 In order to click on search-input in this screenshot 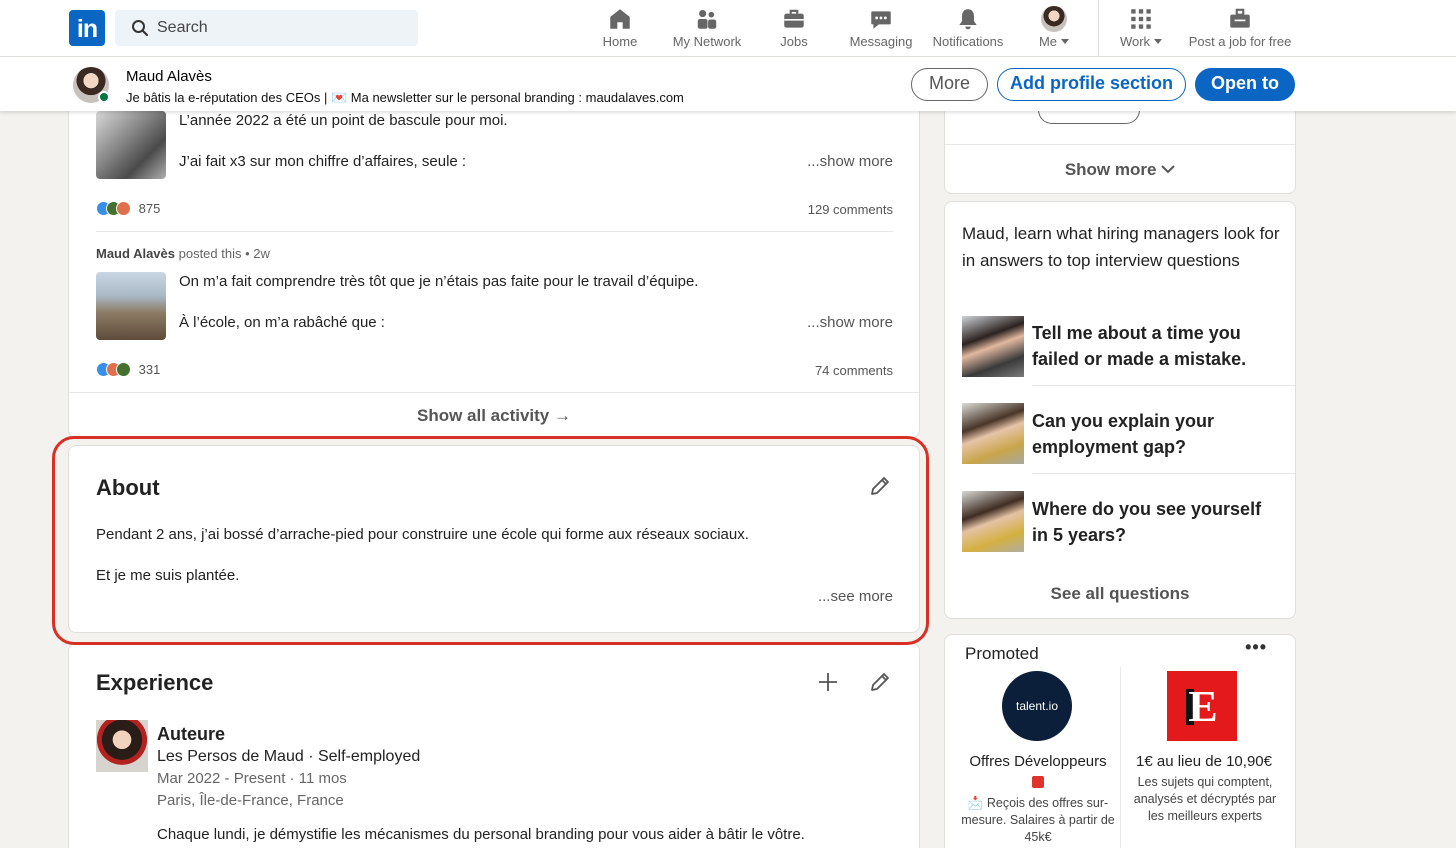, I will do `click(282, 28)`.